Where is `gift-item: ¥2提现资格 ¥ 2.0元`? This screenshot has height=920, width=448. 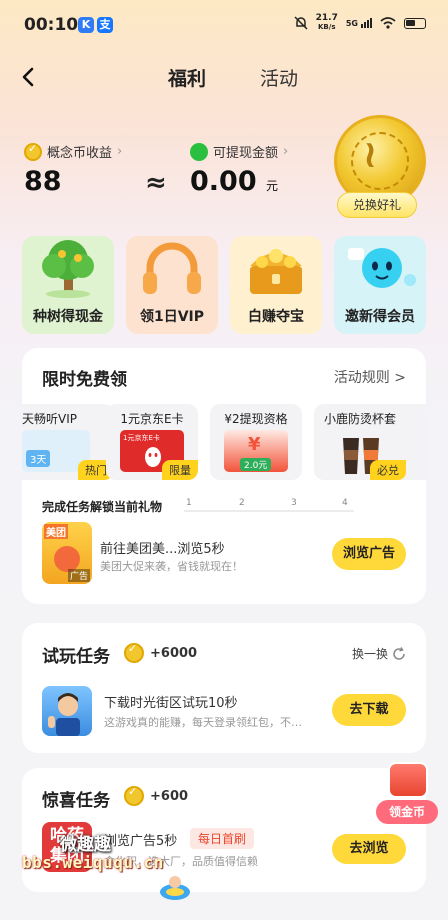 gift-item: ¥2提现资格 ¥ 2.0元 is located at coordinates (256, 442).